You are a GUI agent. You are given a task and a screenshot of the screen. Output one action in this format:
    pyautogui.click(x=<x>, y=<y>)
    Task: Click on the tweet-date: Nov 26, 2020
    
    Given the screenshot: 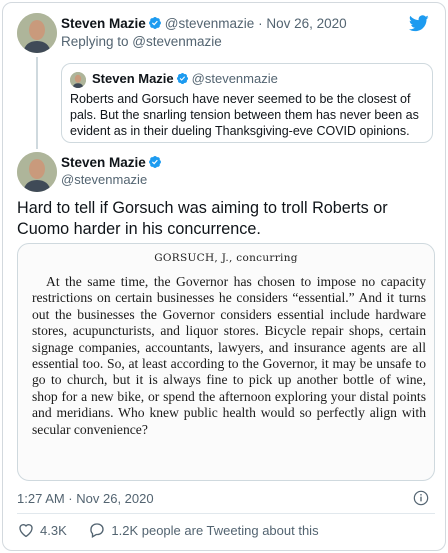 What is the action you would take?
    pyautogui.click(x=306, y=23)
    